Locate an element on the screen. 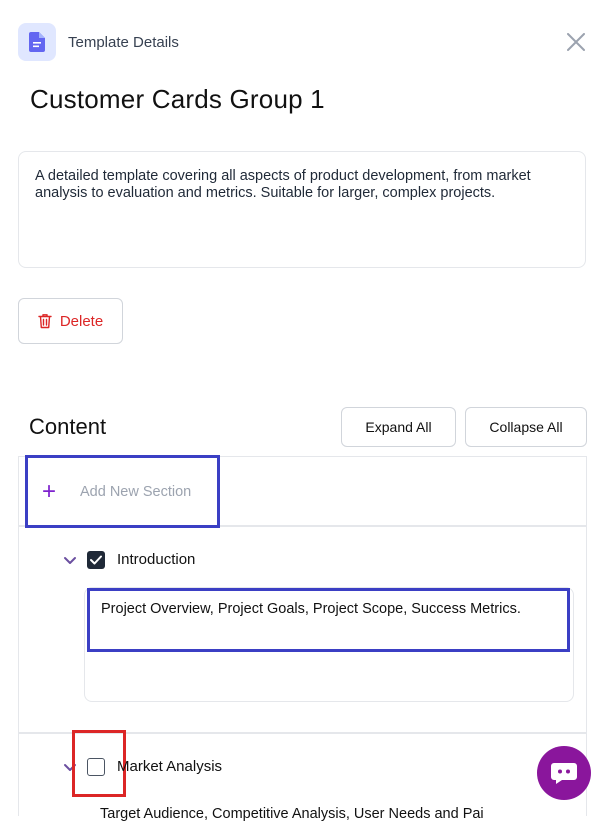  chat-button is located at coordinates (564, 773).